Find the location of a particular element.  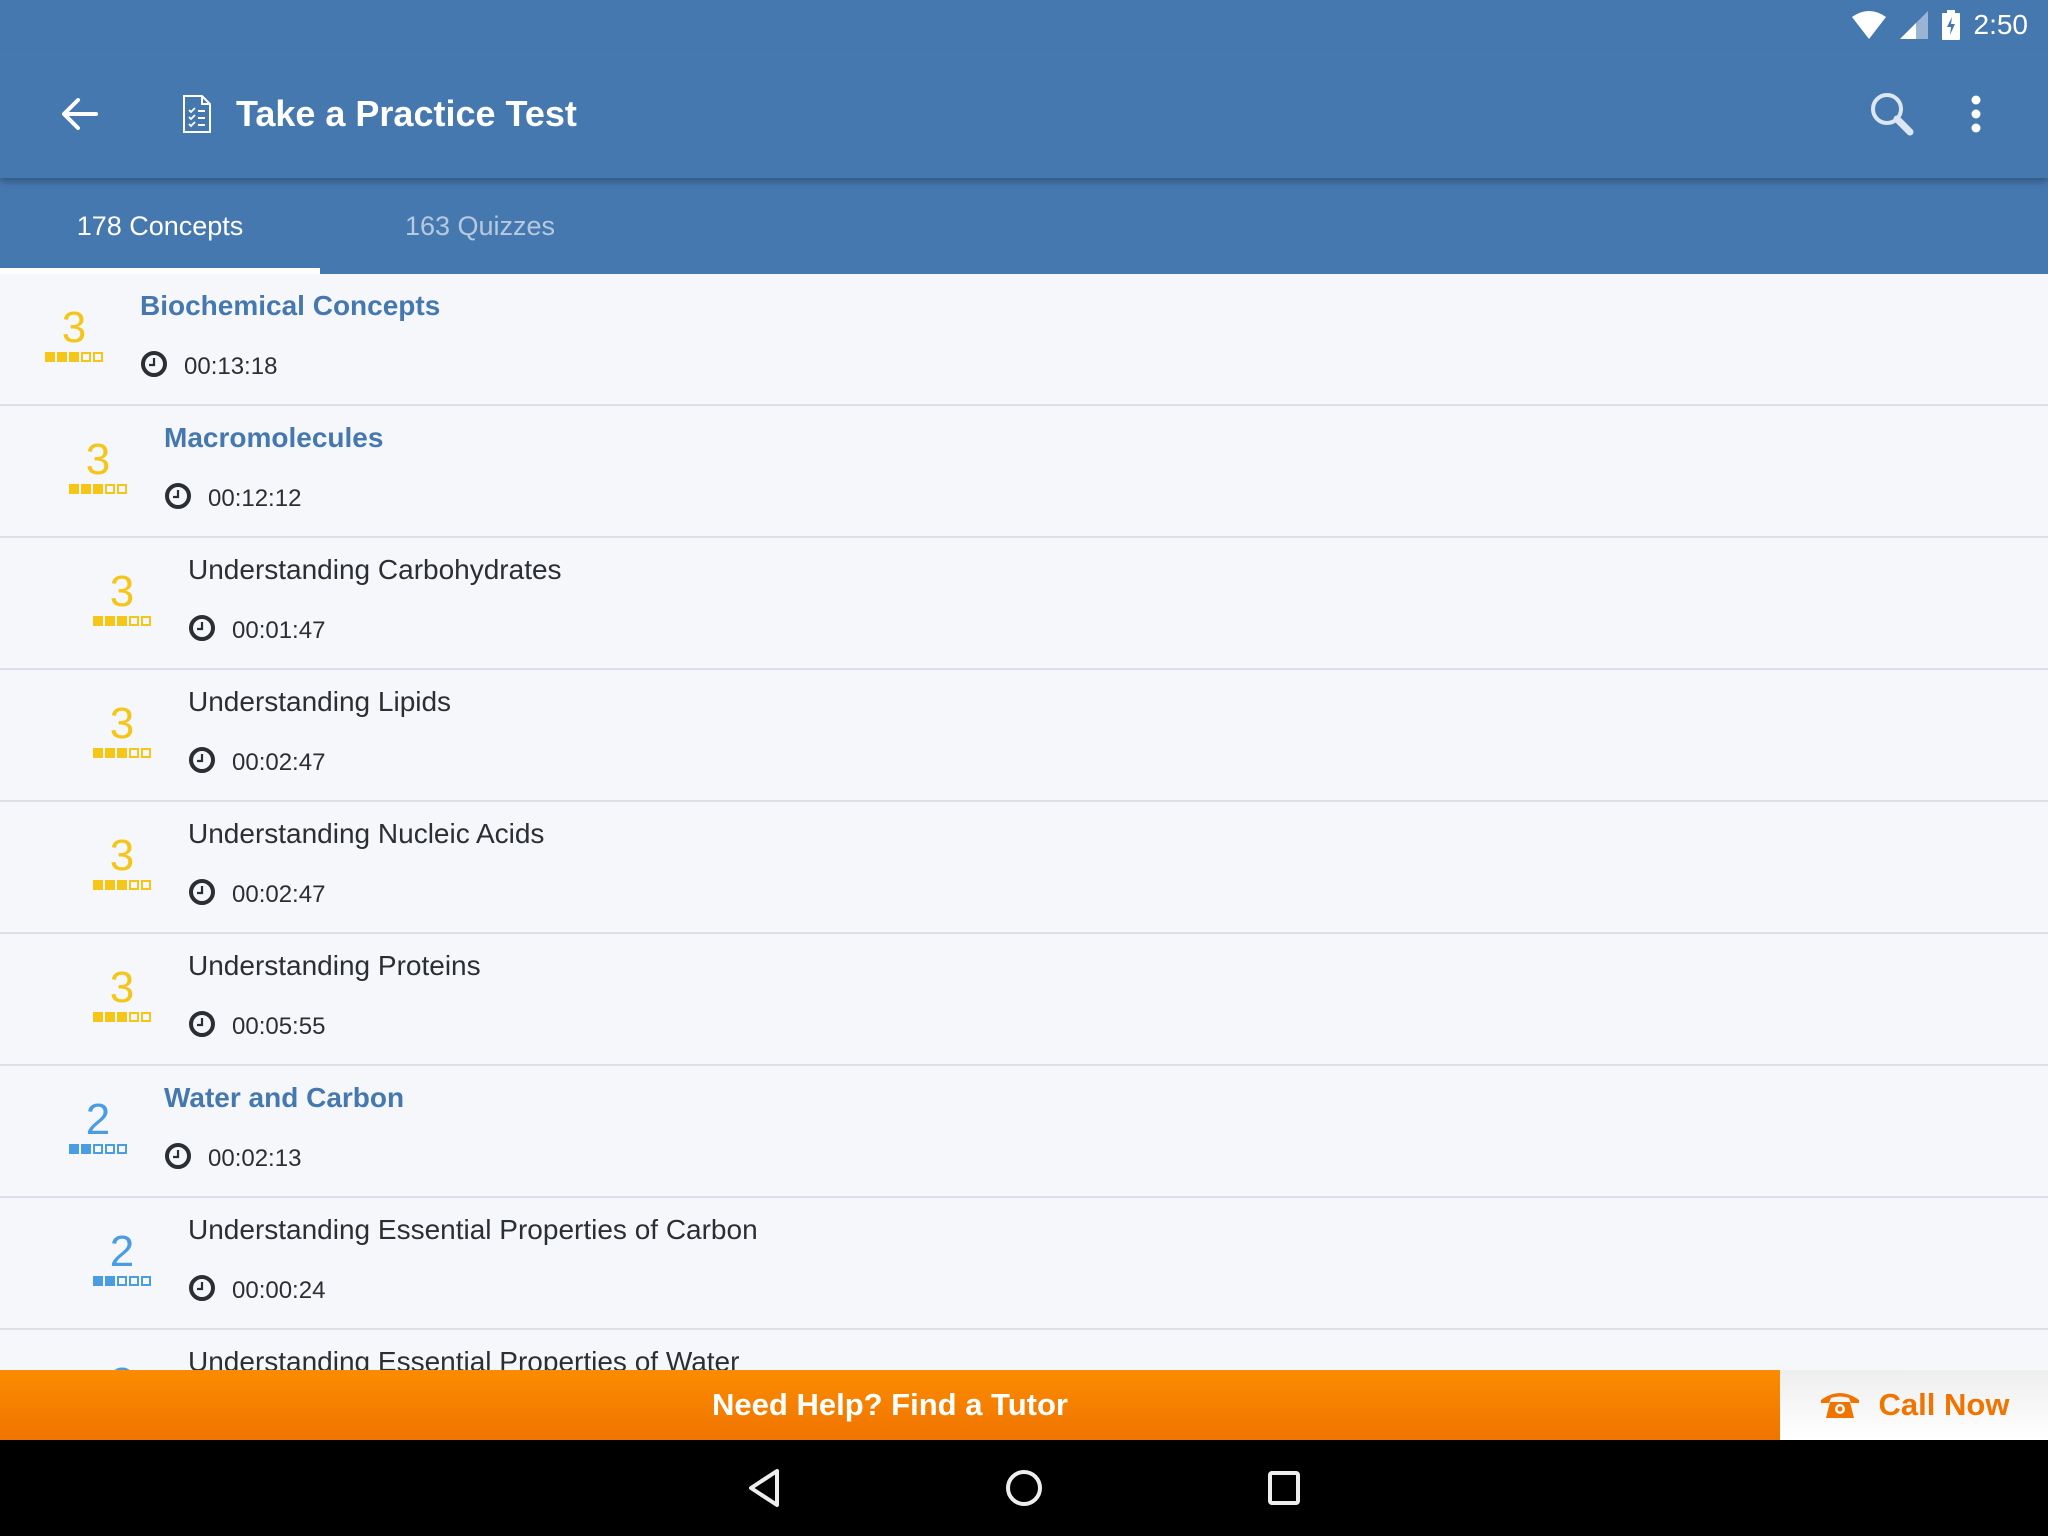

nav-home-icon is located at coordinates (1024, 1488).